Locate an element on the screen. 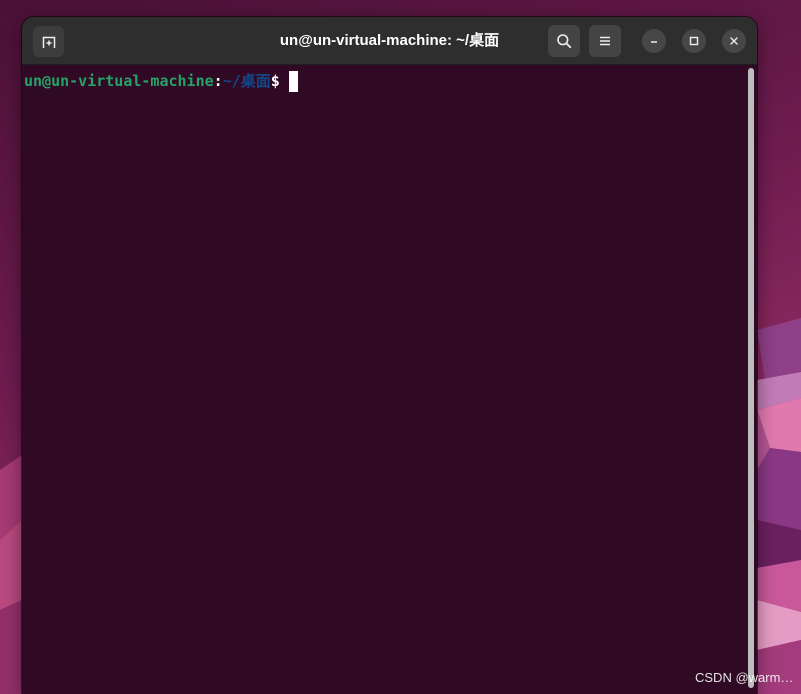 The image size is (801, 694). new-tab-button is located at coordinates (48, 41).